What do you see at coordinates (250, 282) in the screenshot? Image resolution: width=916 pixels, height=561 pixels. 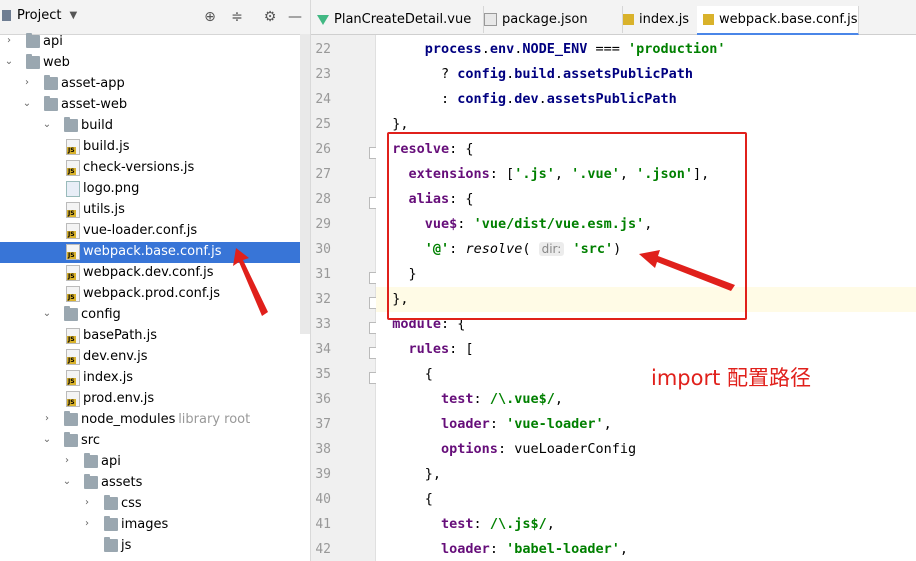 I see `arrow-to-file` at bounding box center [250, 282].